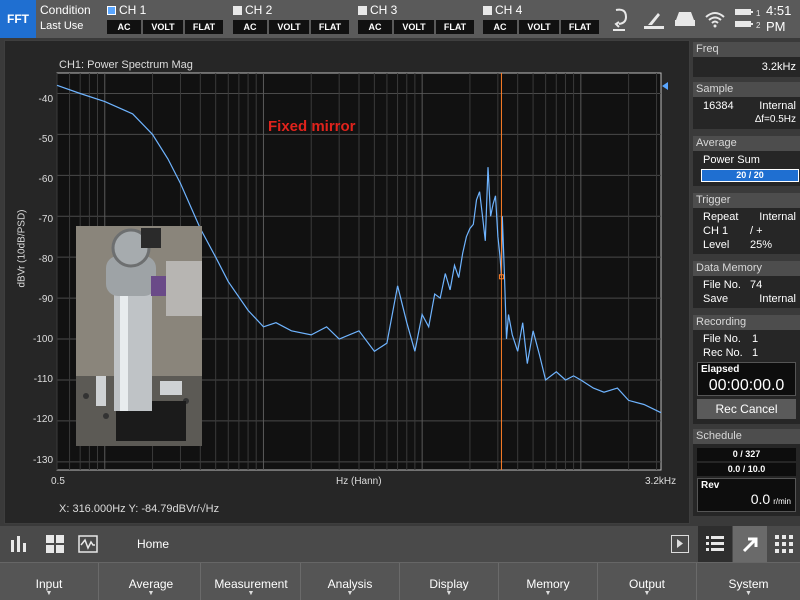 This screenshot has height=600, width=800. Describe the element at coordinates (750, 175) in the screenshot. I see `average-progress-bar: 20 / 20` at that location.